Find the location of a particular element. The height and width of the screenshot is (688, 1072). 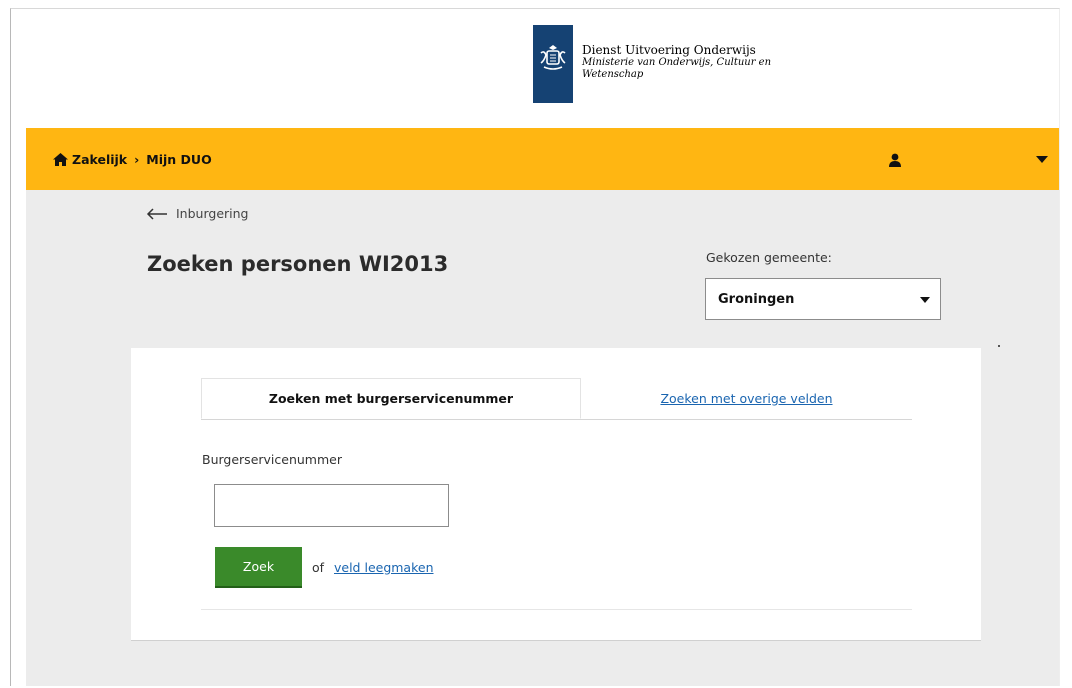

back-link-label: Inburgering is located at coordinates (212, 213).